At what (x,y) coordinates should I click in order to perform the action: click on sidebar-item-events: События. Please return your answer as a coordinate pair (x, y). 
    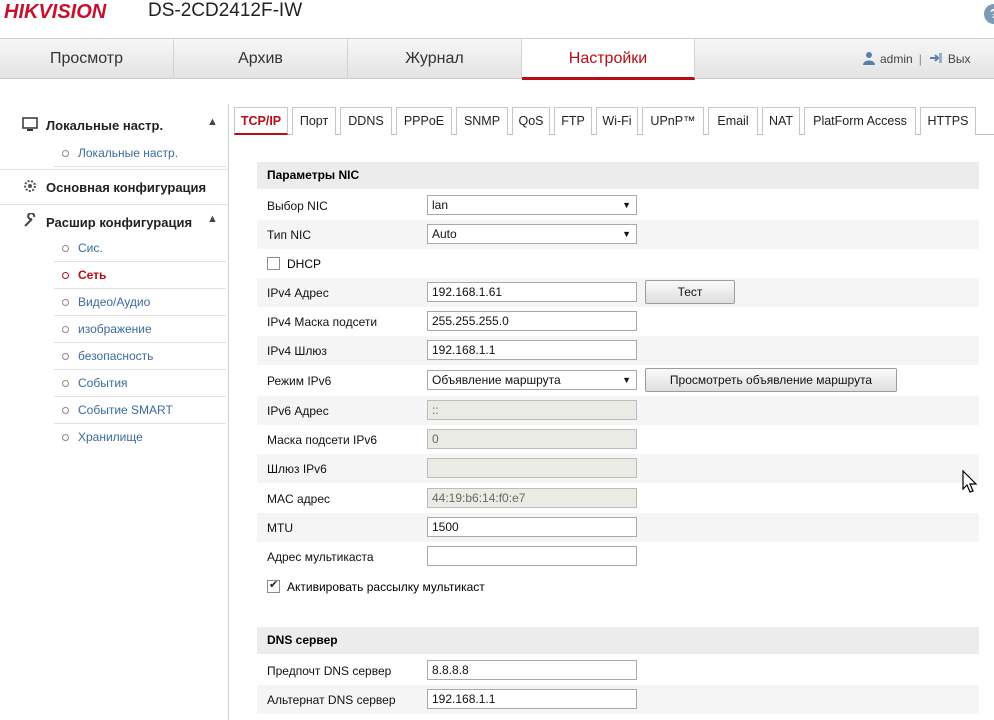
    Looking at the image, I should click on (140, 383).